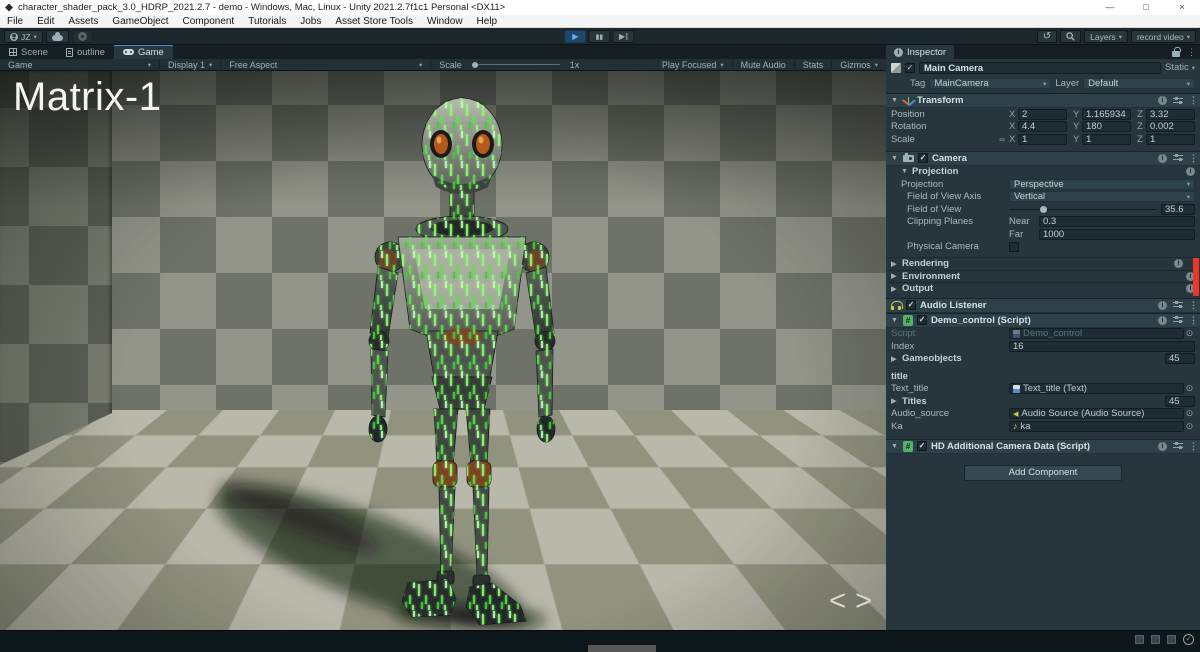 The image size is (1200, 652). Describe the element at coordinates (859, 65) in the screenshot. I see `gizmos-dropdown: Gizmos ▾` at that location.